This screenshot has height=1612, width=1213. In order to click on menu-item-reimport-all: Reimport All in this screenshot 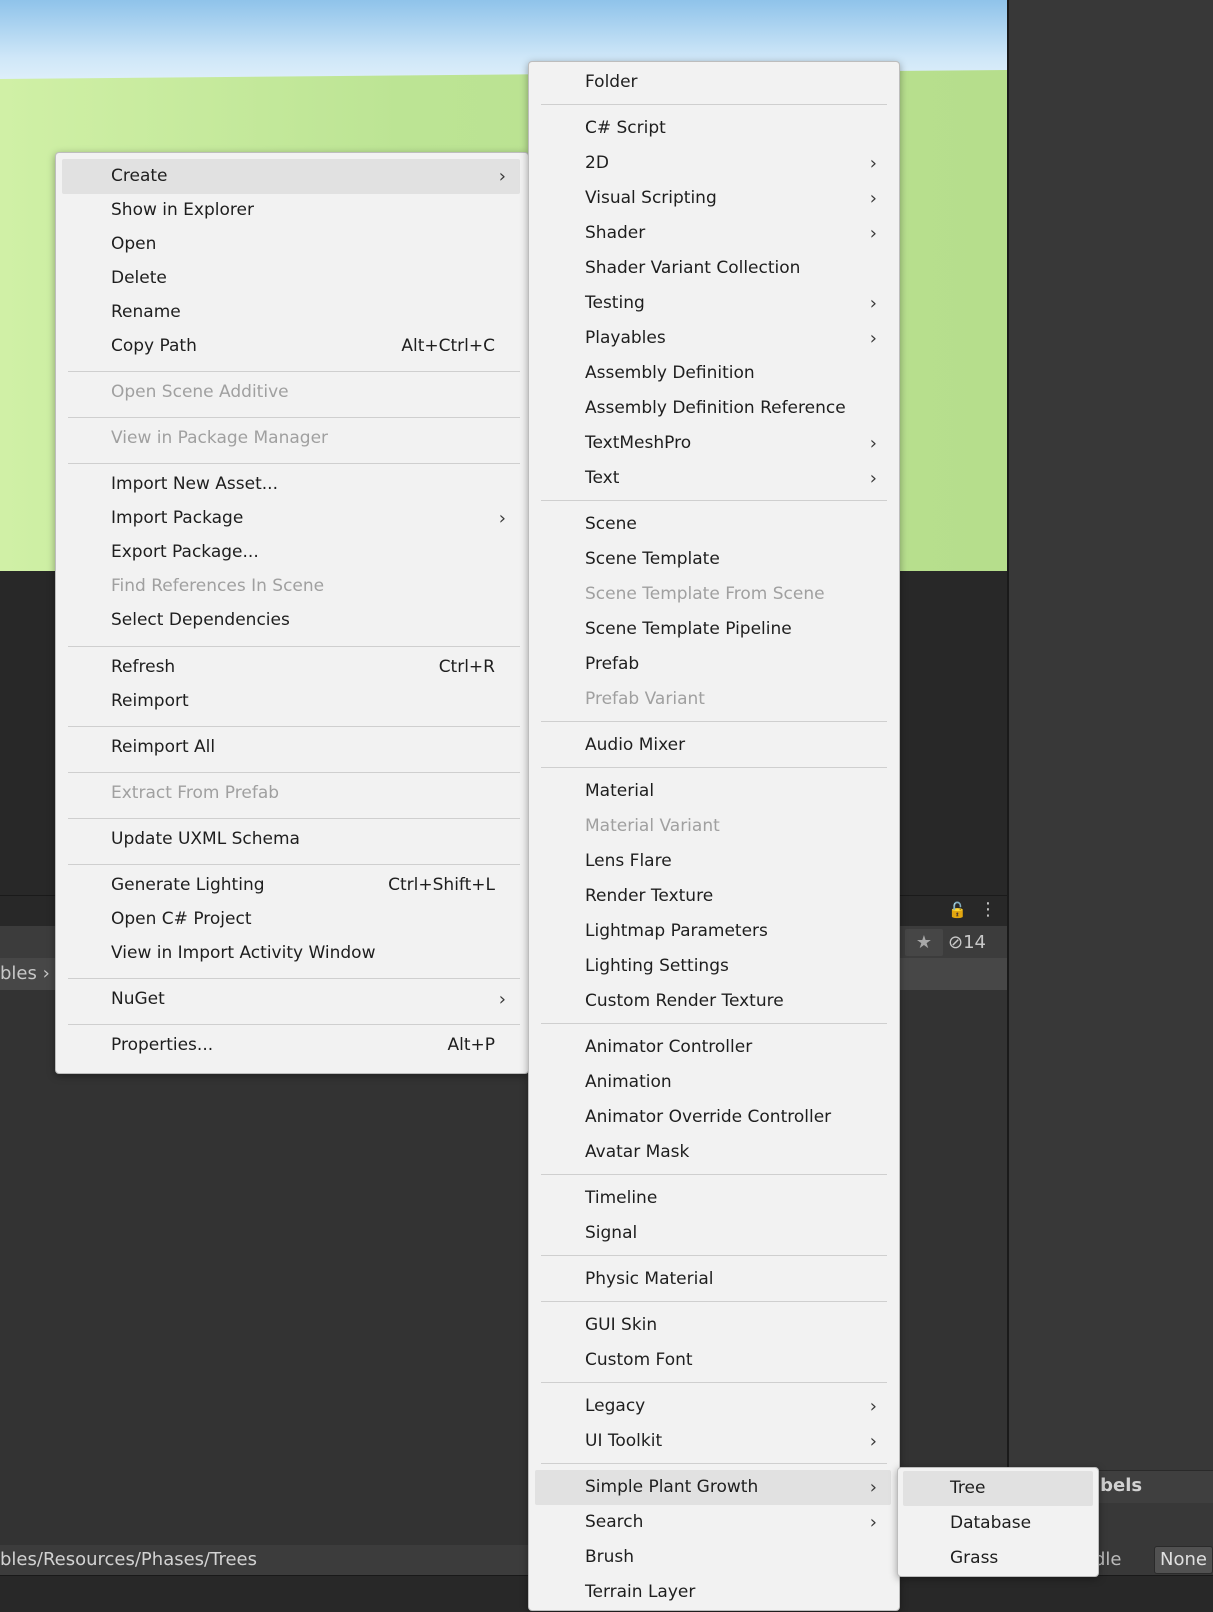, I will do `click(291, 747)`.